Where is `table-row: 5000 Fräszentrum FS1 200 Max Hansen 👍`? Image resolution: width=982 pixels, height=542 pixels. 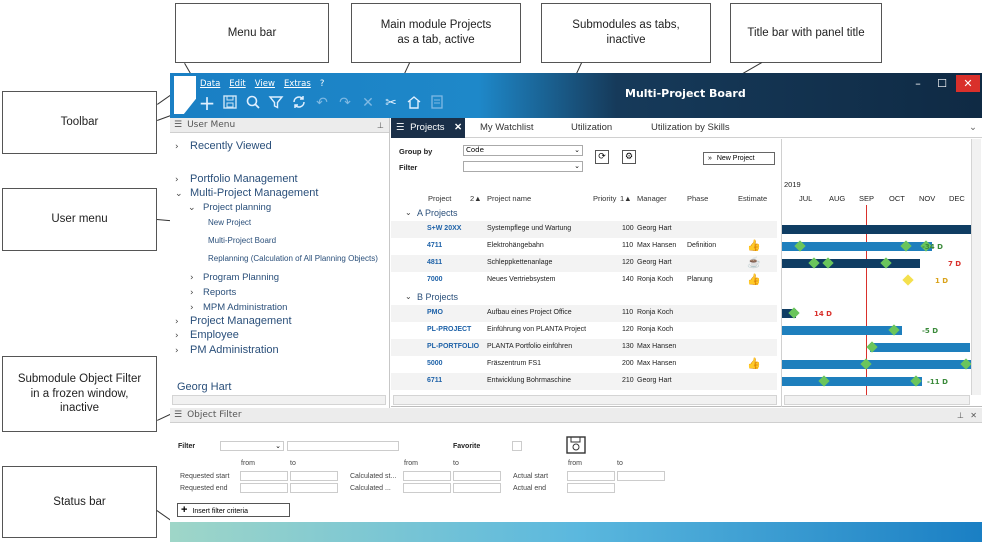
table-row: 5000 Fräszentrum FS1 200 Max Hansen 👍 is located at coordinates (584, 364).